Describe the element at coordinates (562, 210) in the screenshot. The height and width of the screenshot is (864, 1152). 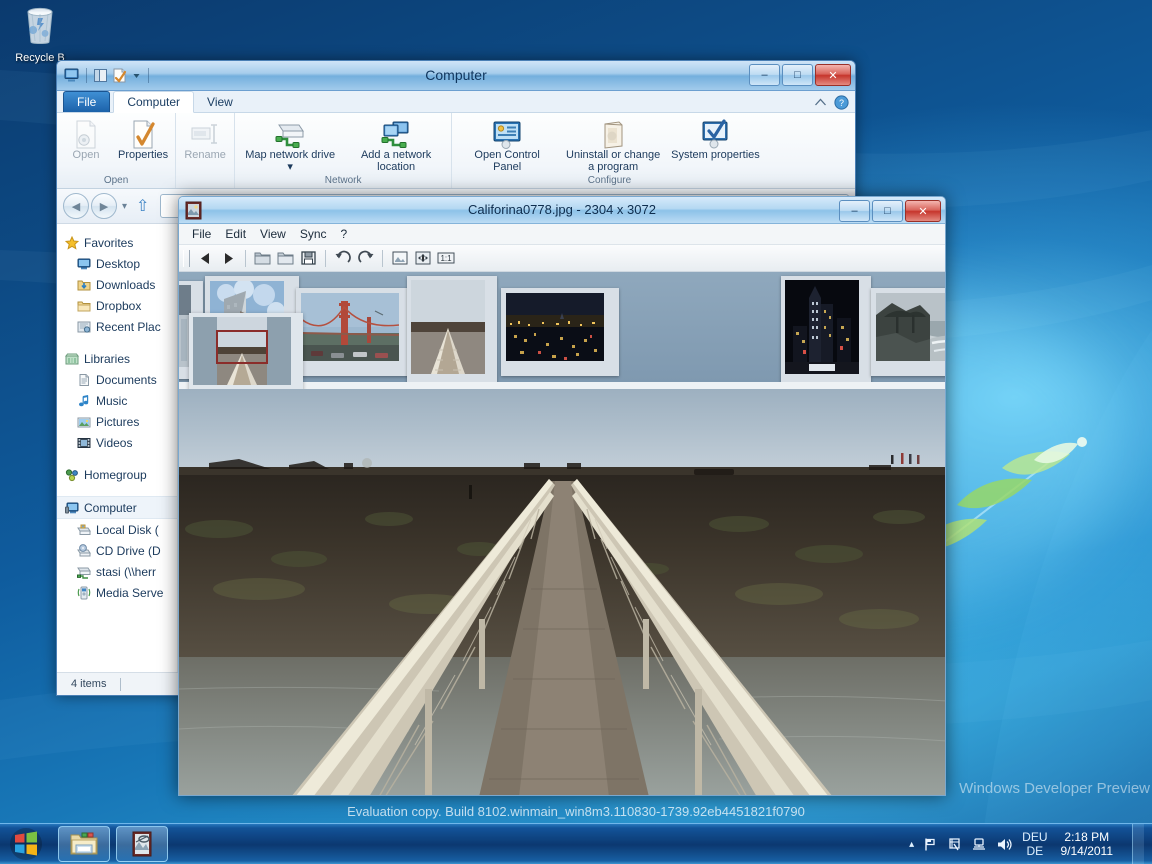
I see `viewer-titlebar: Califorina0778.jpg - 2304 x 3072 – □ ✕` at that location.